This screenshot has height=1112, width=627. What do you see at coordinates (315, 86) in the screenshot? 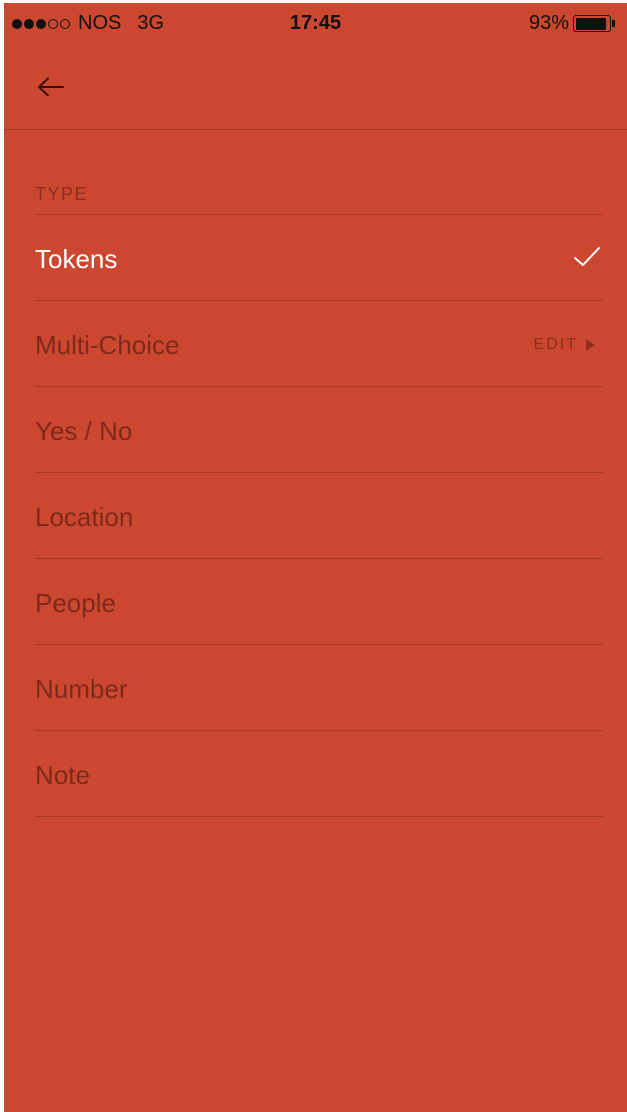
I see `navigation-bar` at bounding box center [315, 86].